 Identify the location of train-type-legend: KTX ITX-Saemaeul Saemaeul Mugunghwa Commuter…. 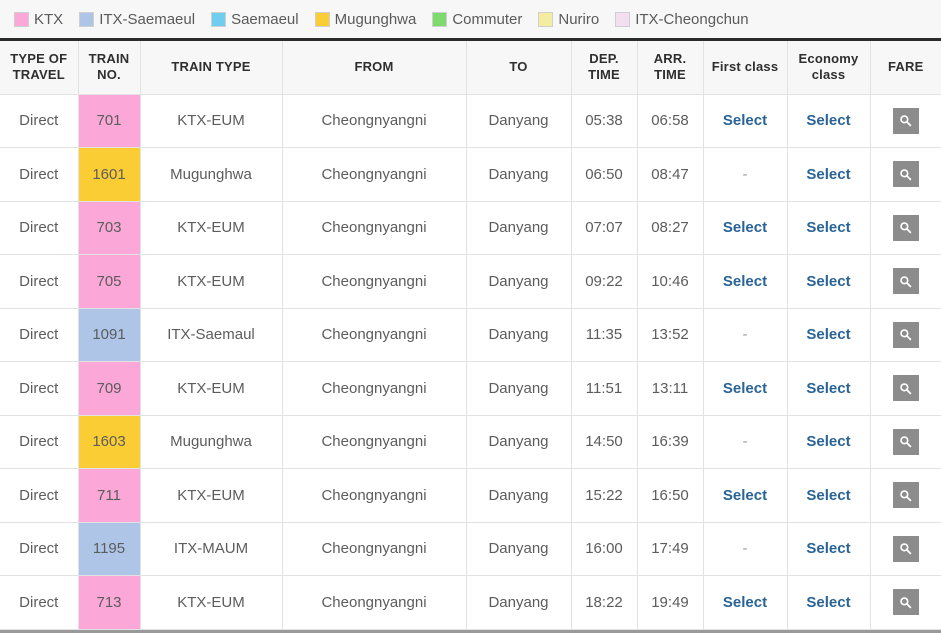
(470, 19).